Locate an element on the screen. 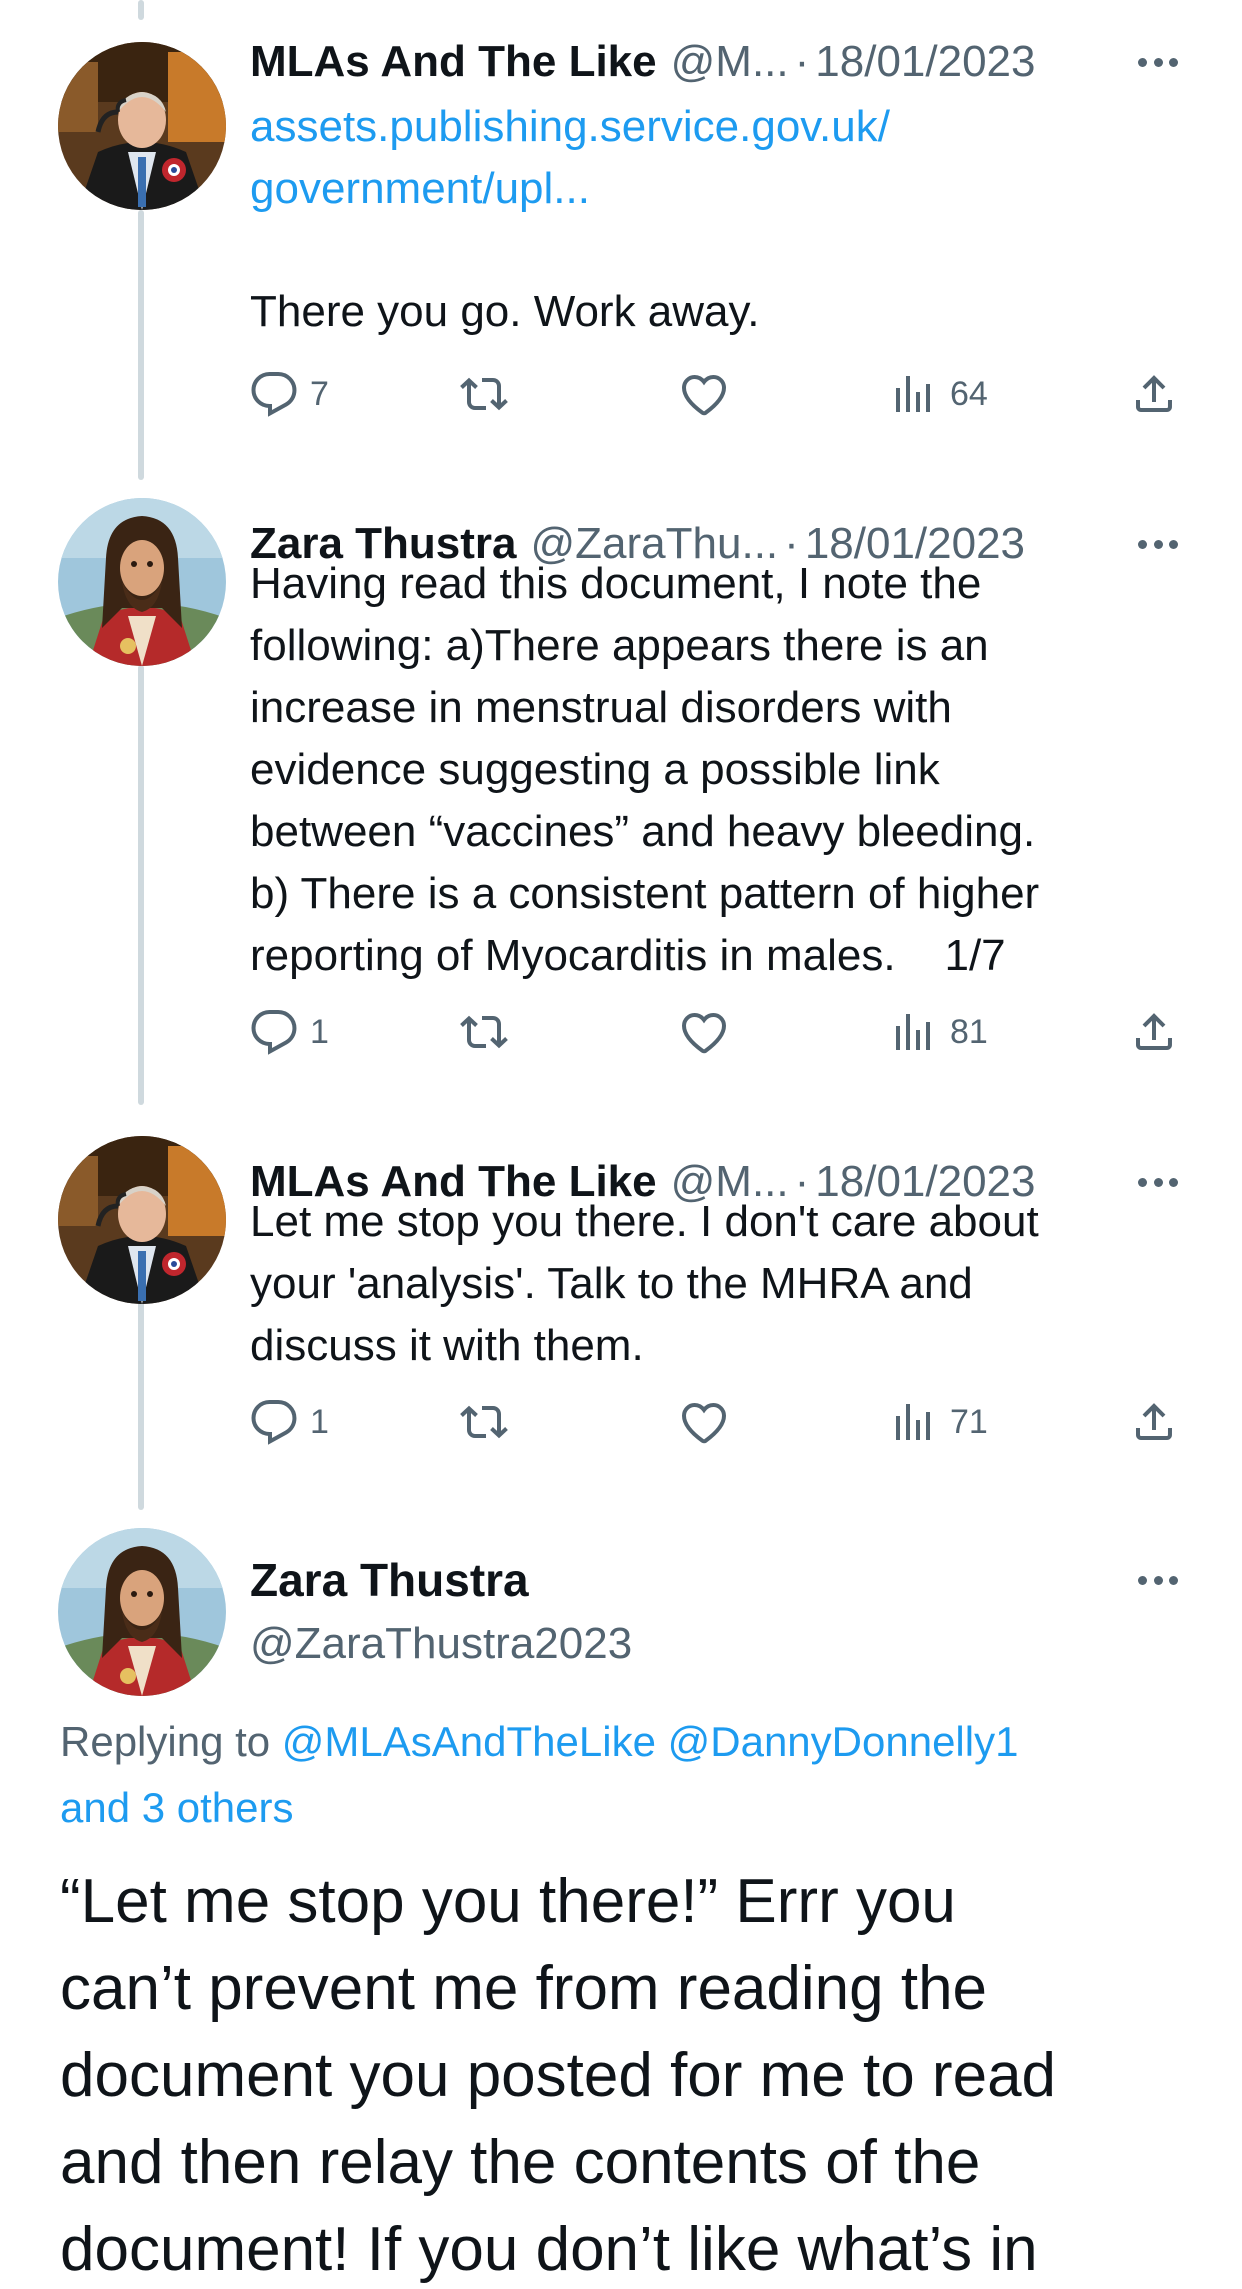 Image resolution: width=1242 pixels, height=2289 pixels. display-name: Zara Thustra is located at coordinates (389, 1580).